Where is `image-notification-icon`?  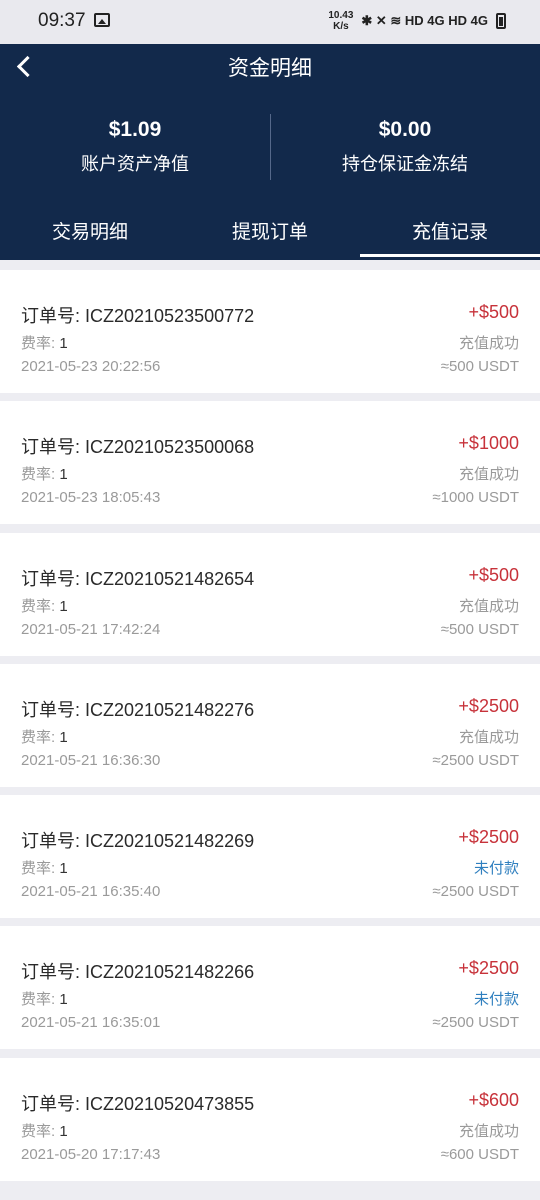 image-notification-icon is located at coordinates (102, 20).